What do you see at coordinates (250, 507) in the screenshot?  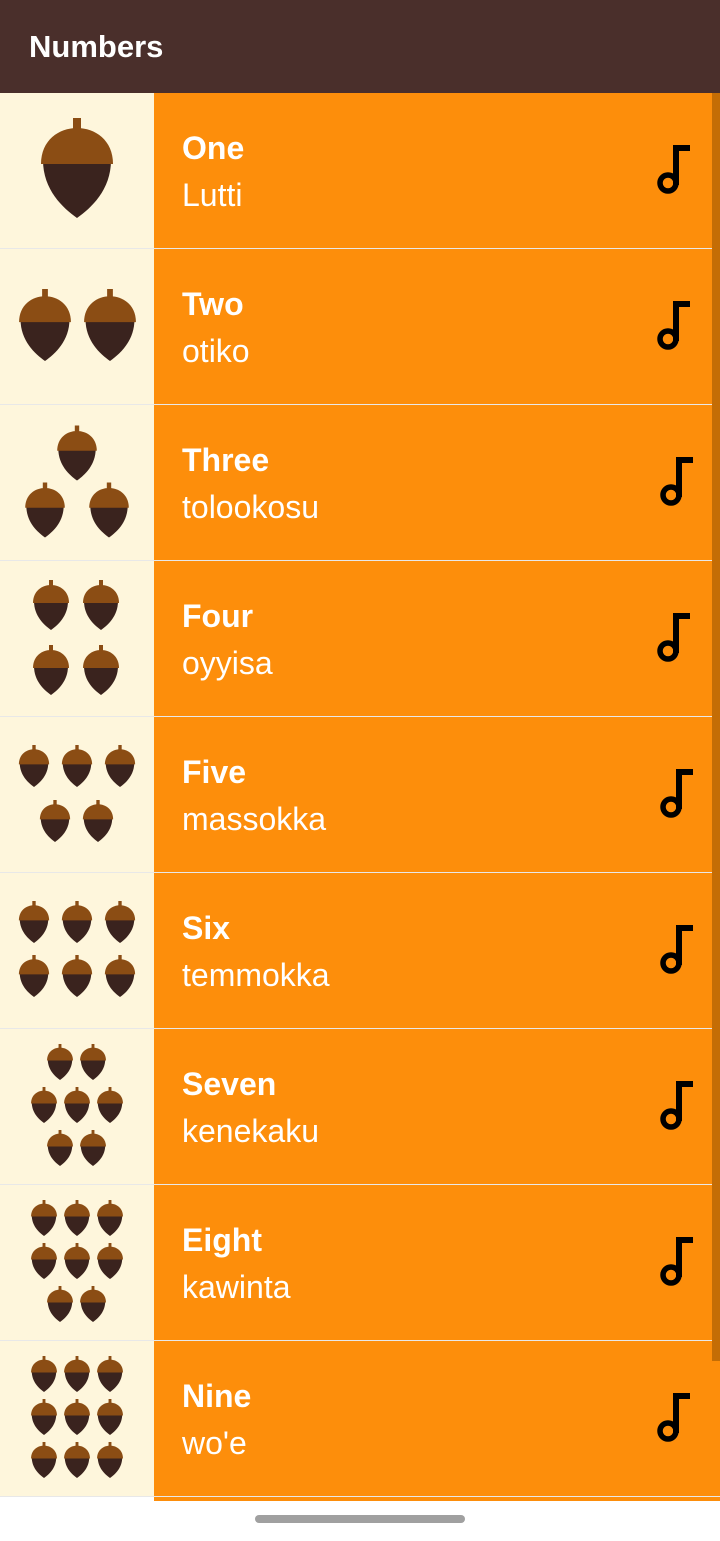 I see `translated-word: tolookosu` at bounding box center [250, 507].